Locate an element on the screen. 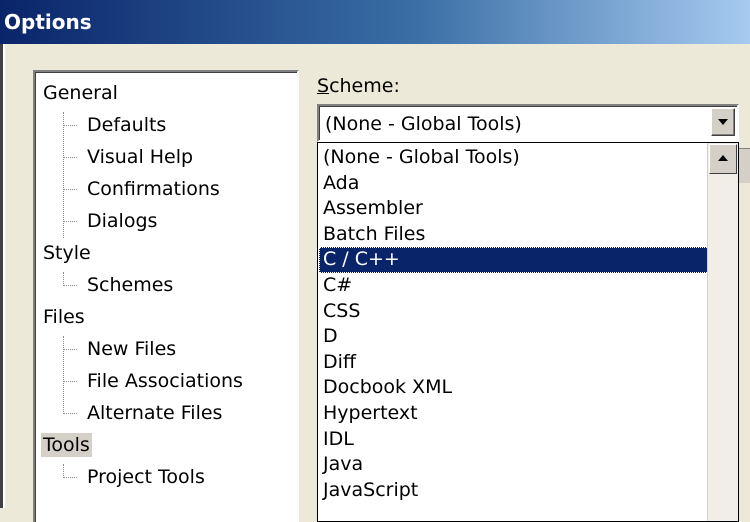 Image resolution: width=750 pixels, height=522 pixels. chevron-down-icon is located at coordinates (723, 122).